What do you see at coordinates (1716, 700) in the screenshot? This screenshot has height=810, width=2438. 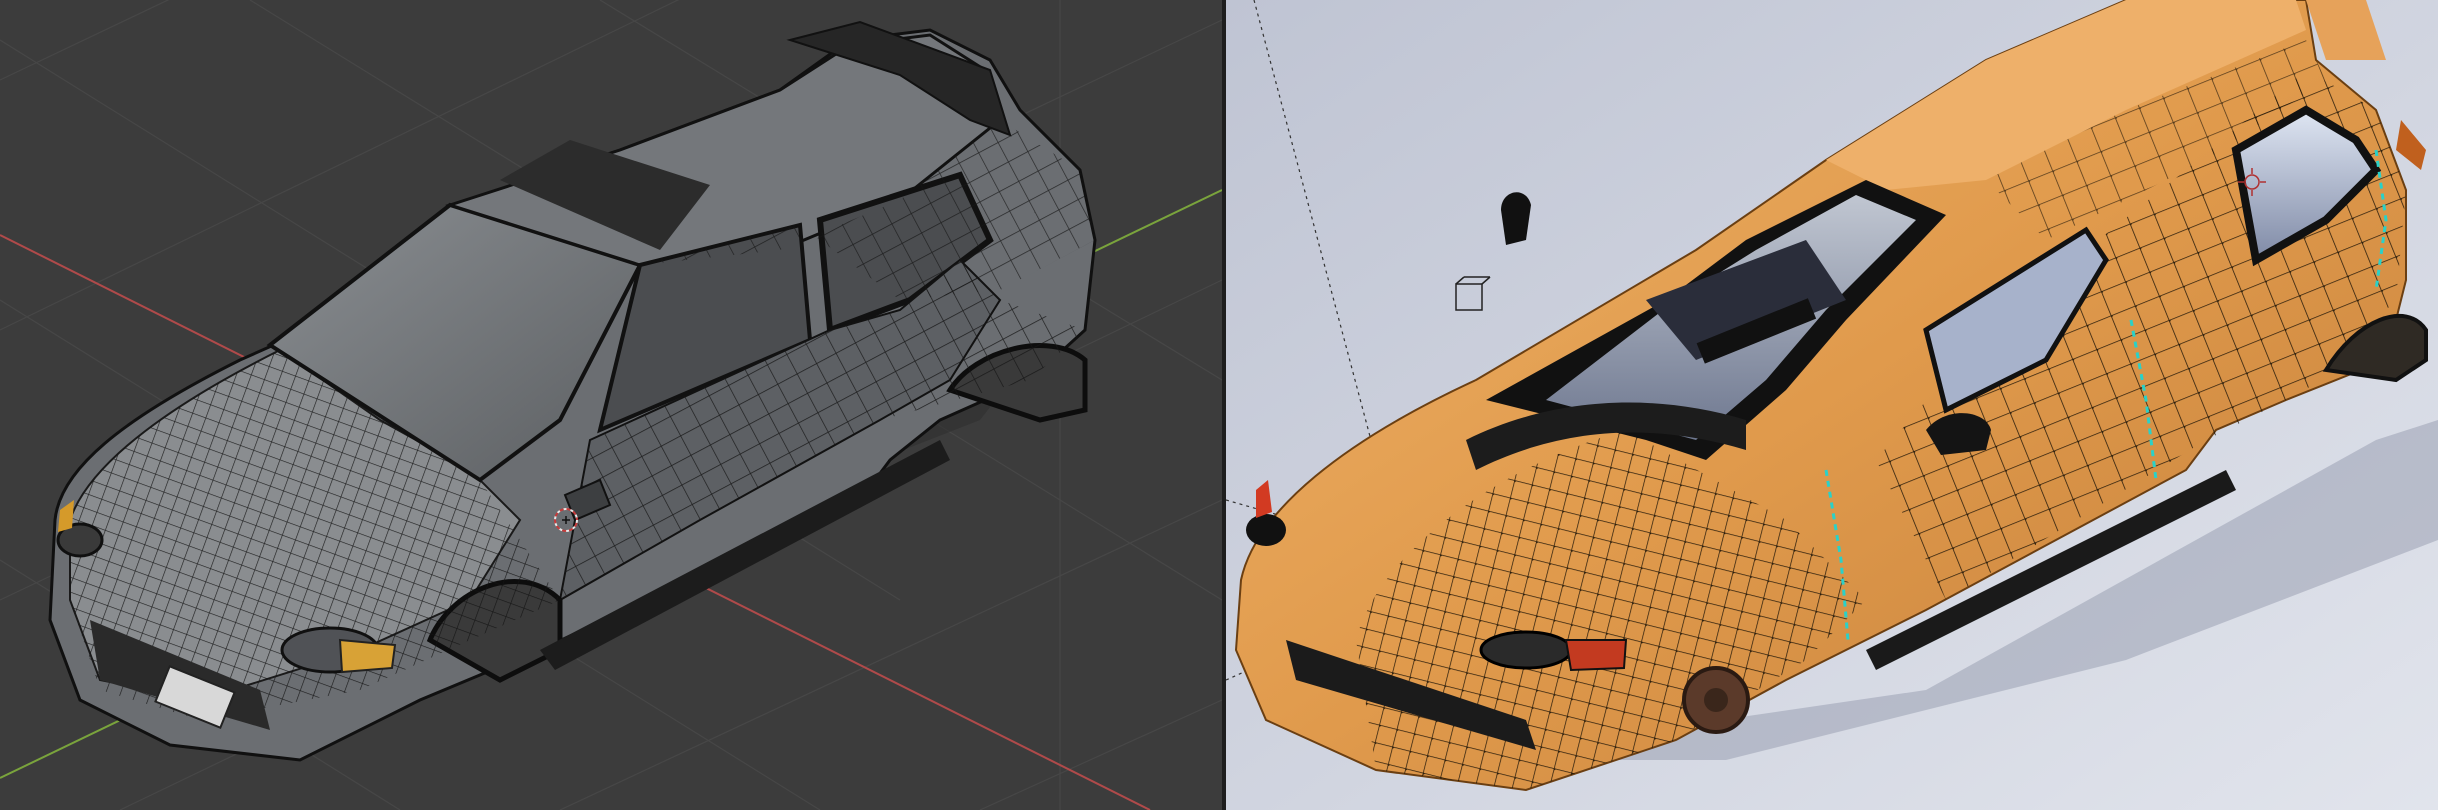 I see `front-wheel-hub` at bounding box center [1716, 700].